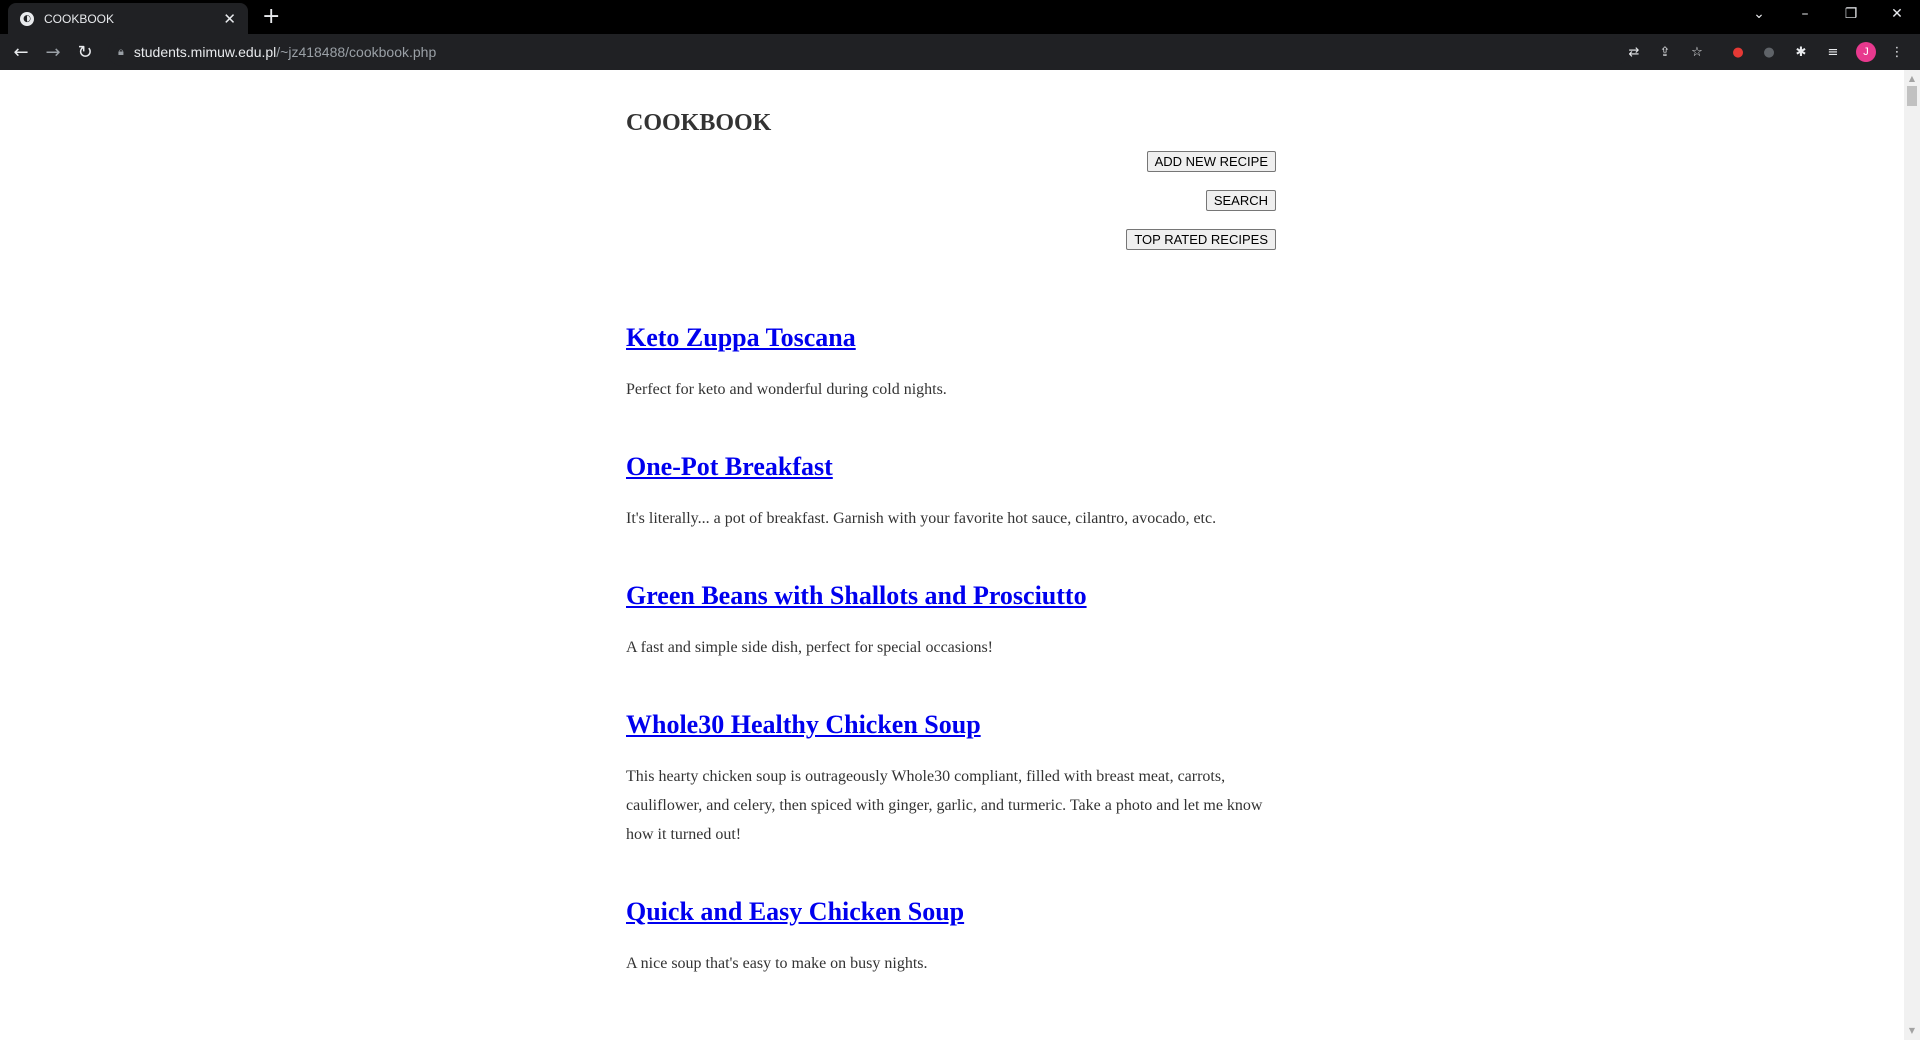  Describe the element at coordinates (1851, 14) in the screenshot. I see `restore-icon: ❐` at that location.